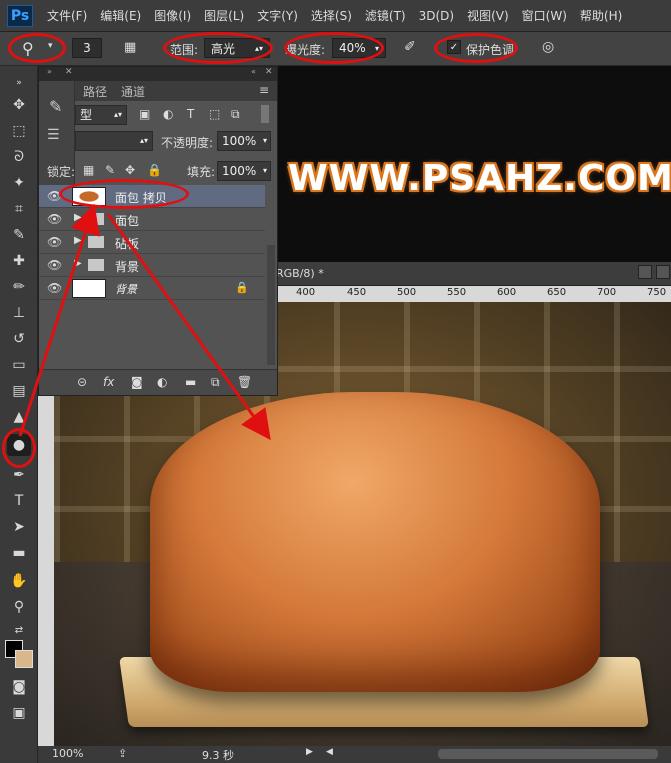 The image size is (671, 763). I want to click on filter-toggle-switch, so click(265, 114).